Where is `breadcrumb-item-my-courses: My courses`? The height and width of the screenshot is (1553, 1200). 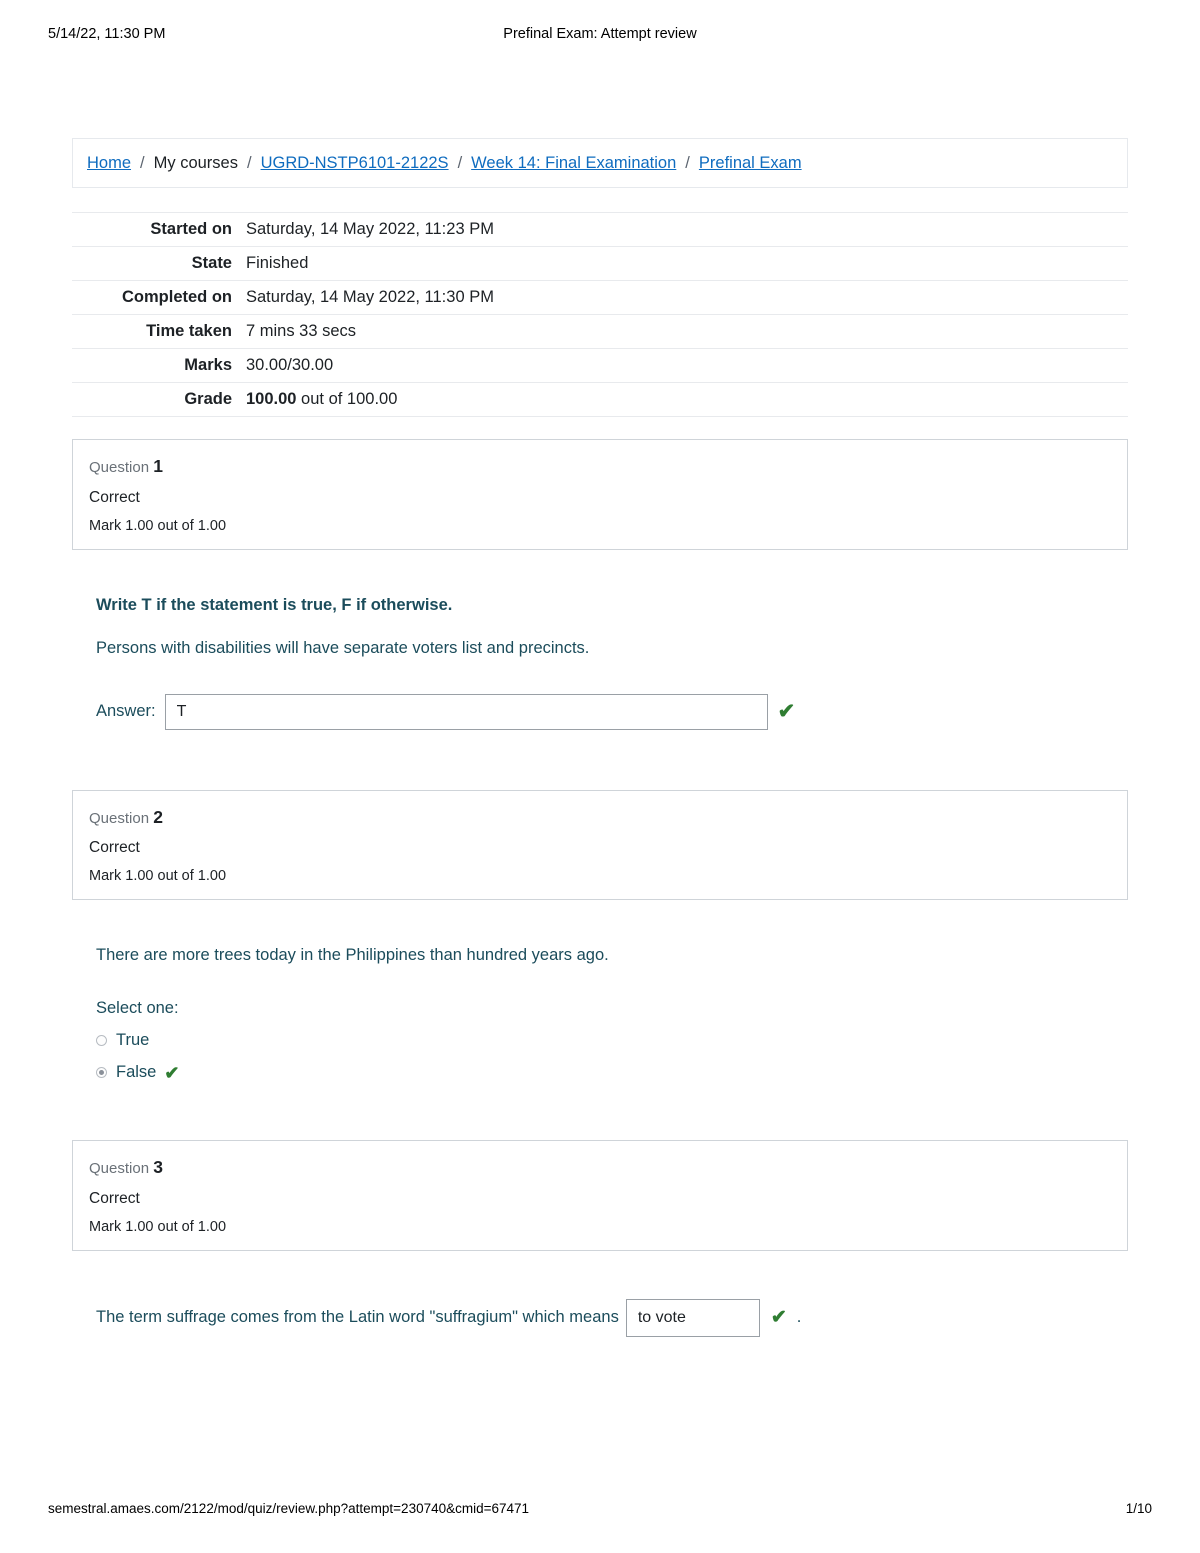
breadcrumb-item-my-courses: My courses is located at coordinates (195, 162).